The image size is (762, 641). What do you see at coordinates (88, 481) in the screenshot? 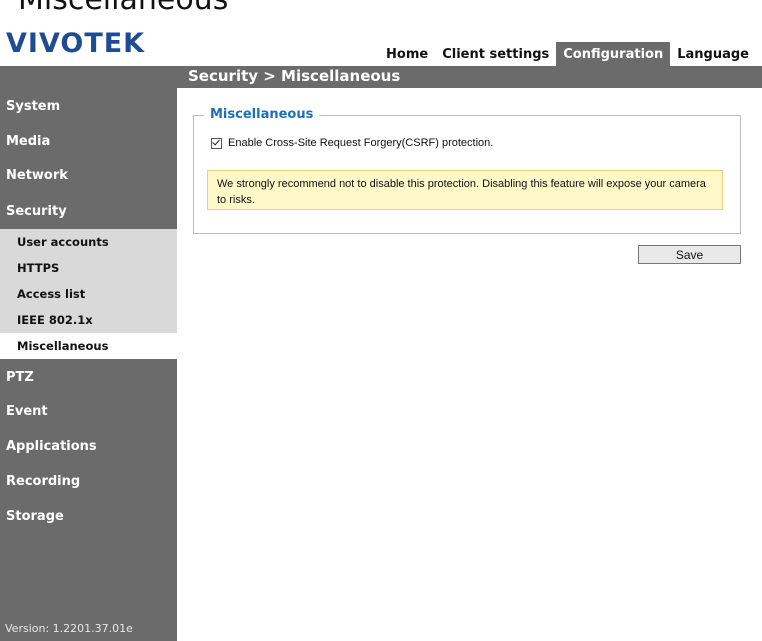
I see `sidebar-item-recording: Recording` at bounding box center [88, 481].